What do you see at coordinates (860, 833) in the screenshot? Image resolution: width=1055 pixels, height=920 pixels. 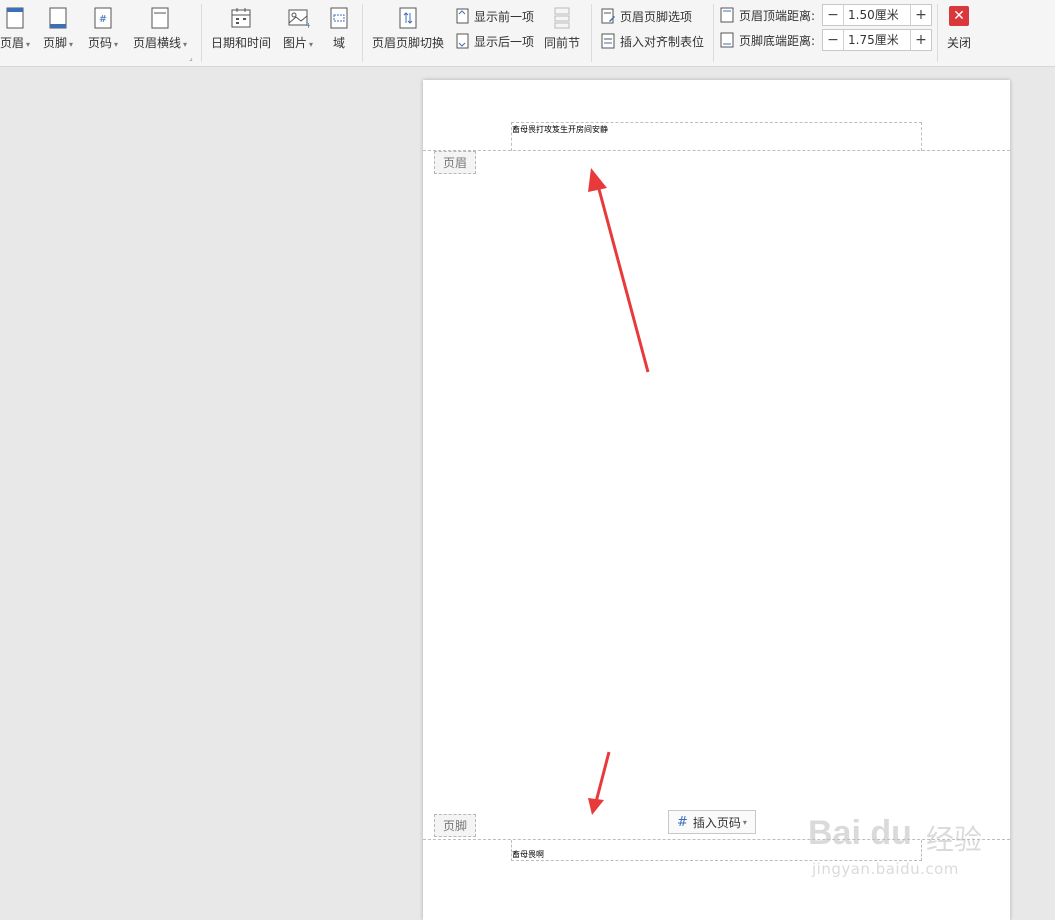 I see `watermark-brand: Bai du` at bounding box center [860, 833].